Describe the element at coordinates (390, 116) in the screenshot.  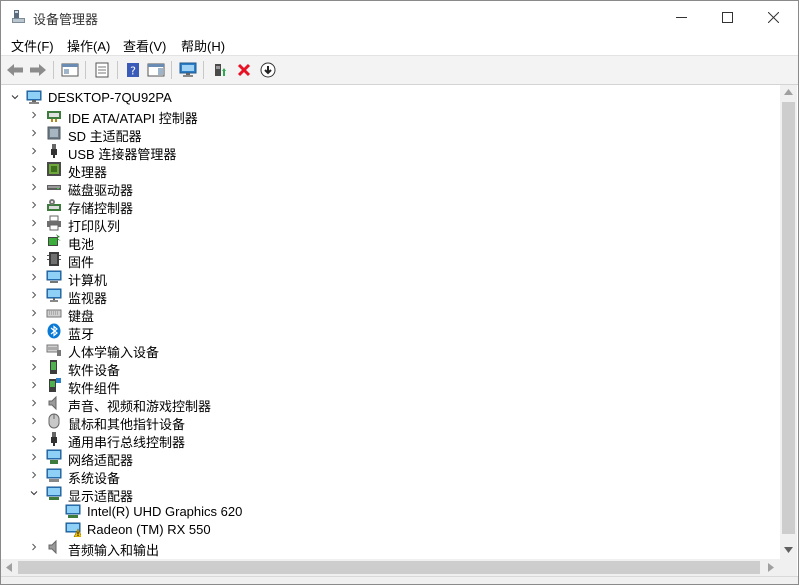
I see `tree-item: IDE ATA/ATAPI 控制器` at that location.